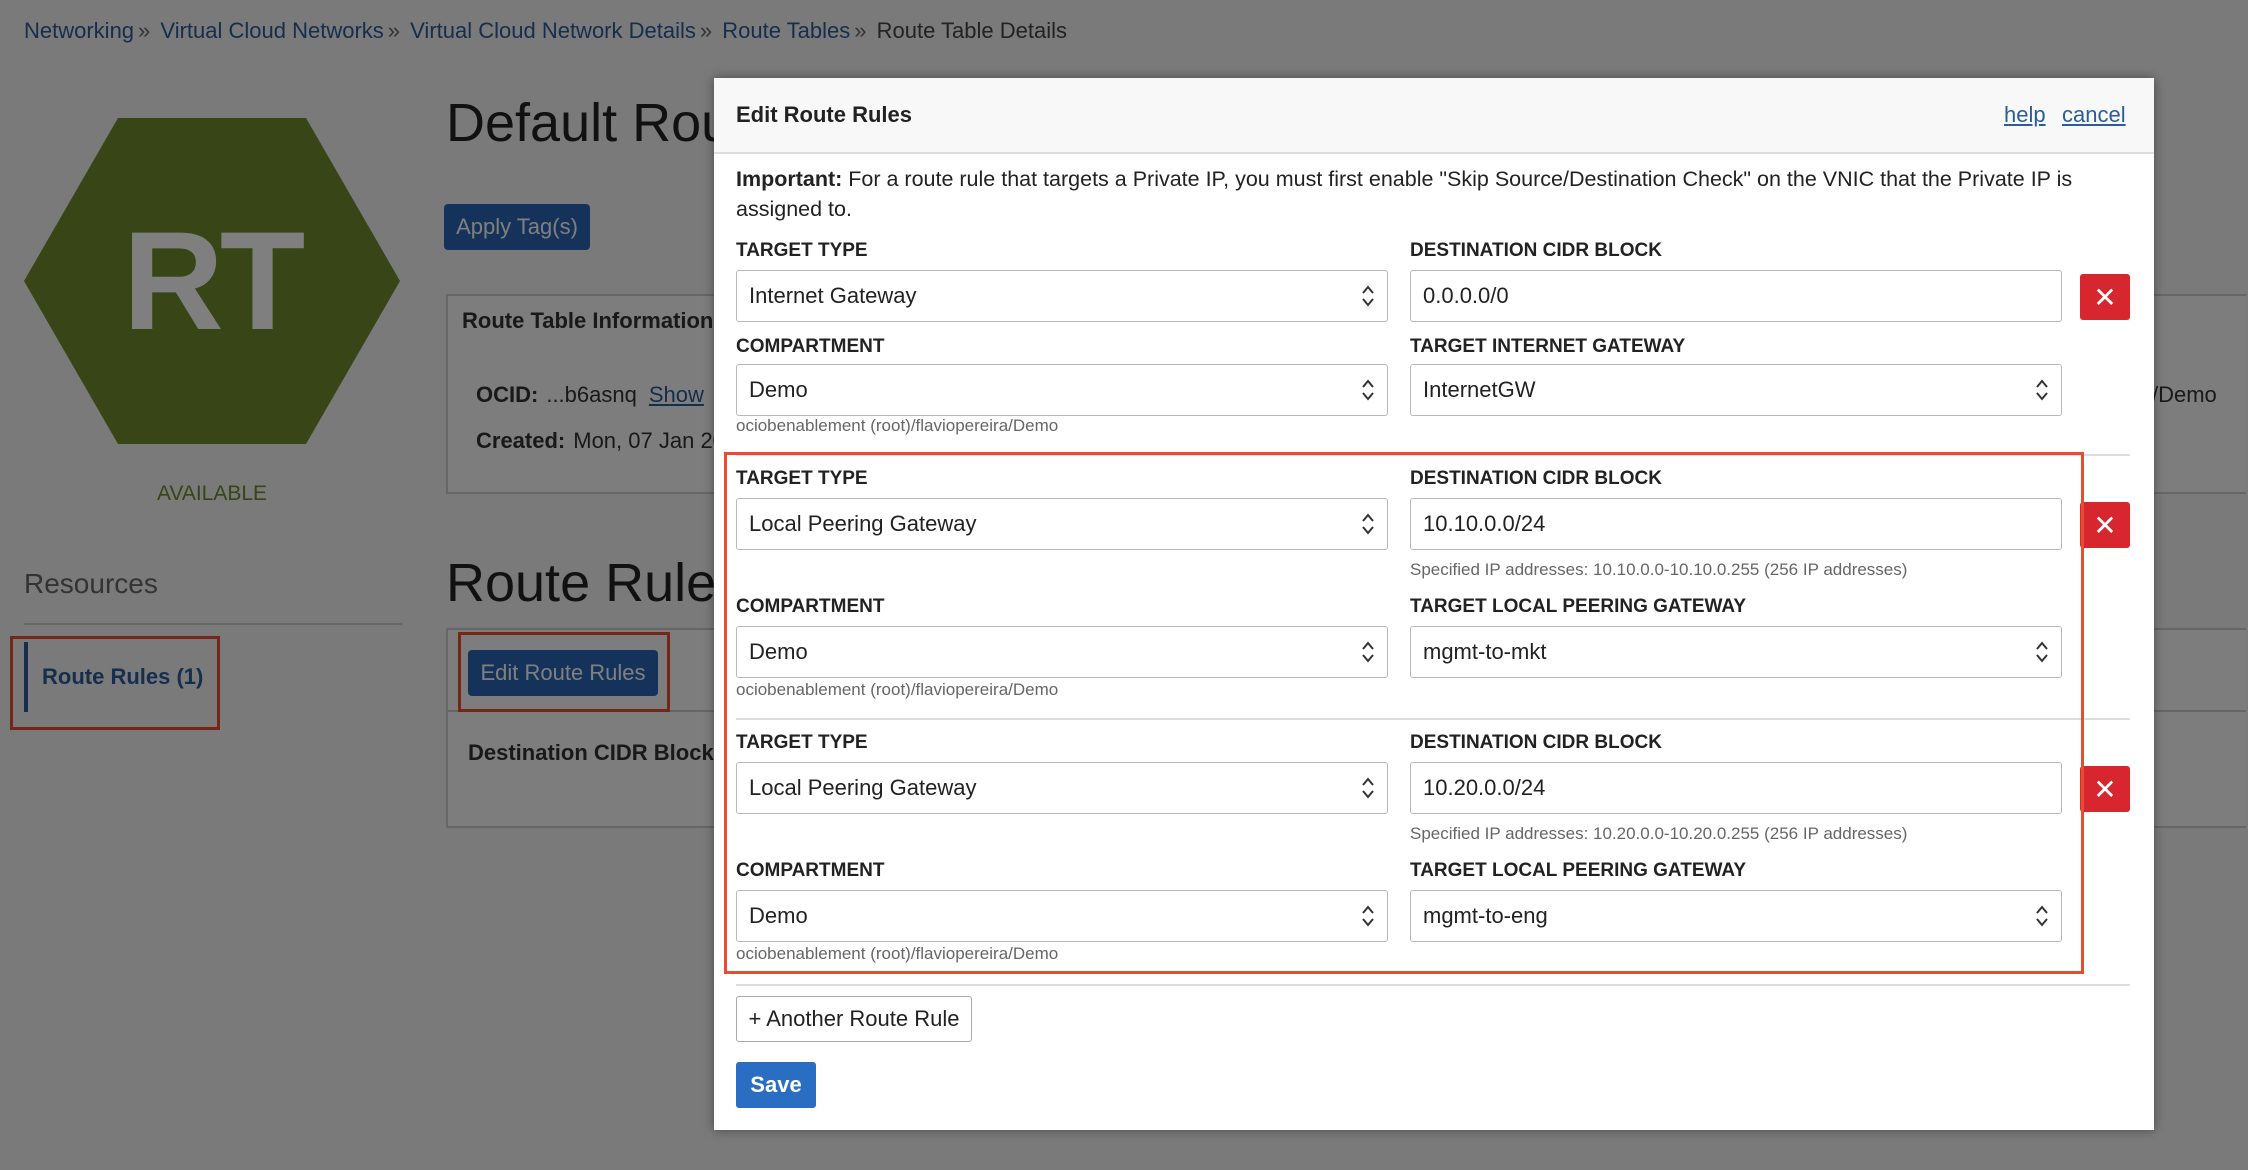  I want to click on destination-cidr-input: 0.0.0.0/0, so click(1736, 296).